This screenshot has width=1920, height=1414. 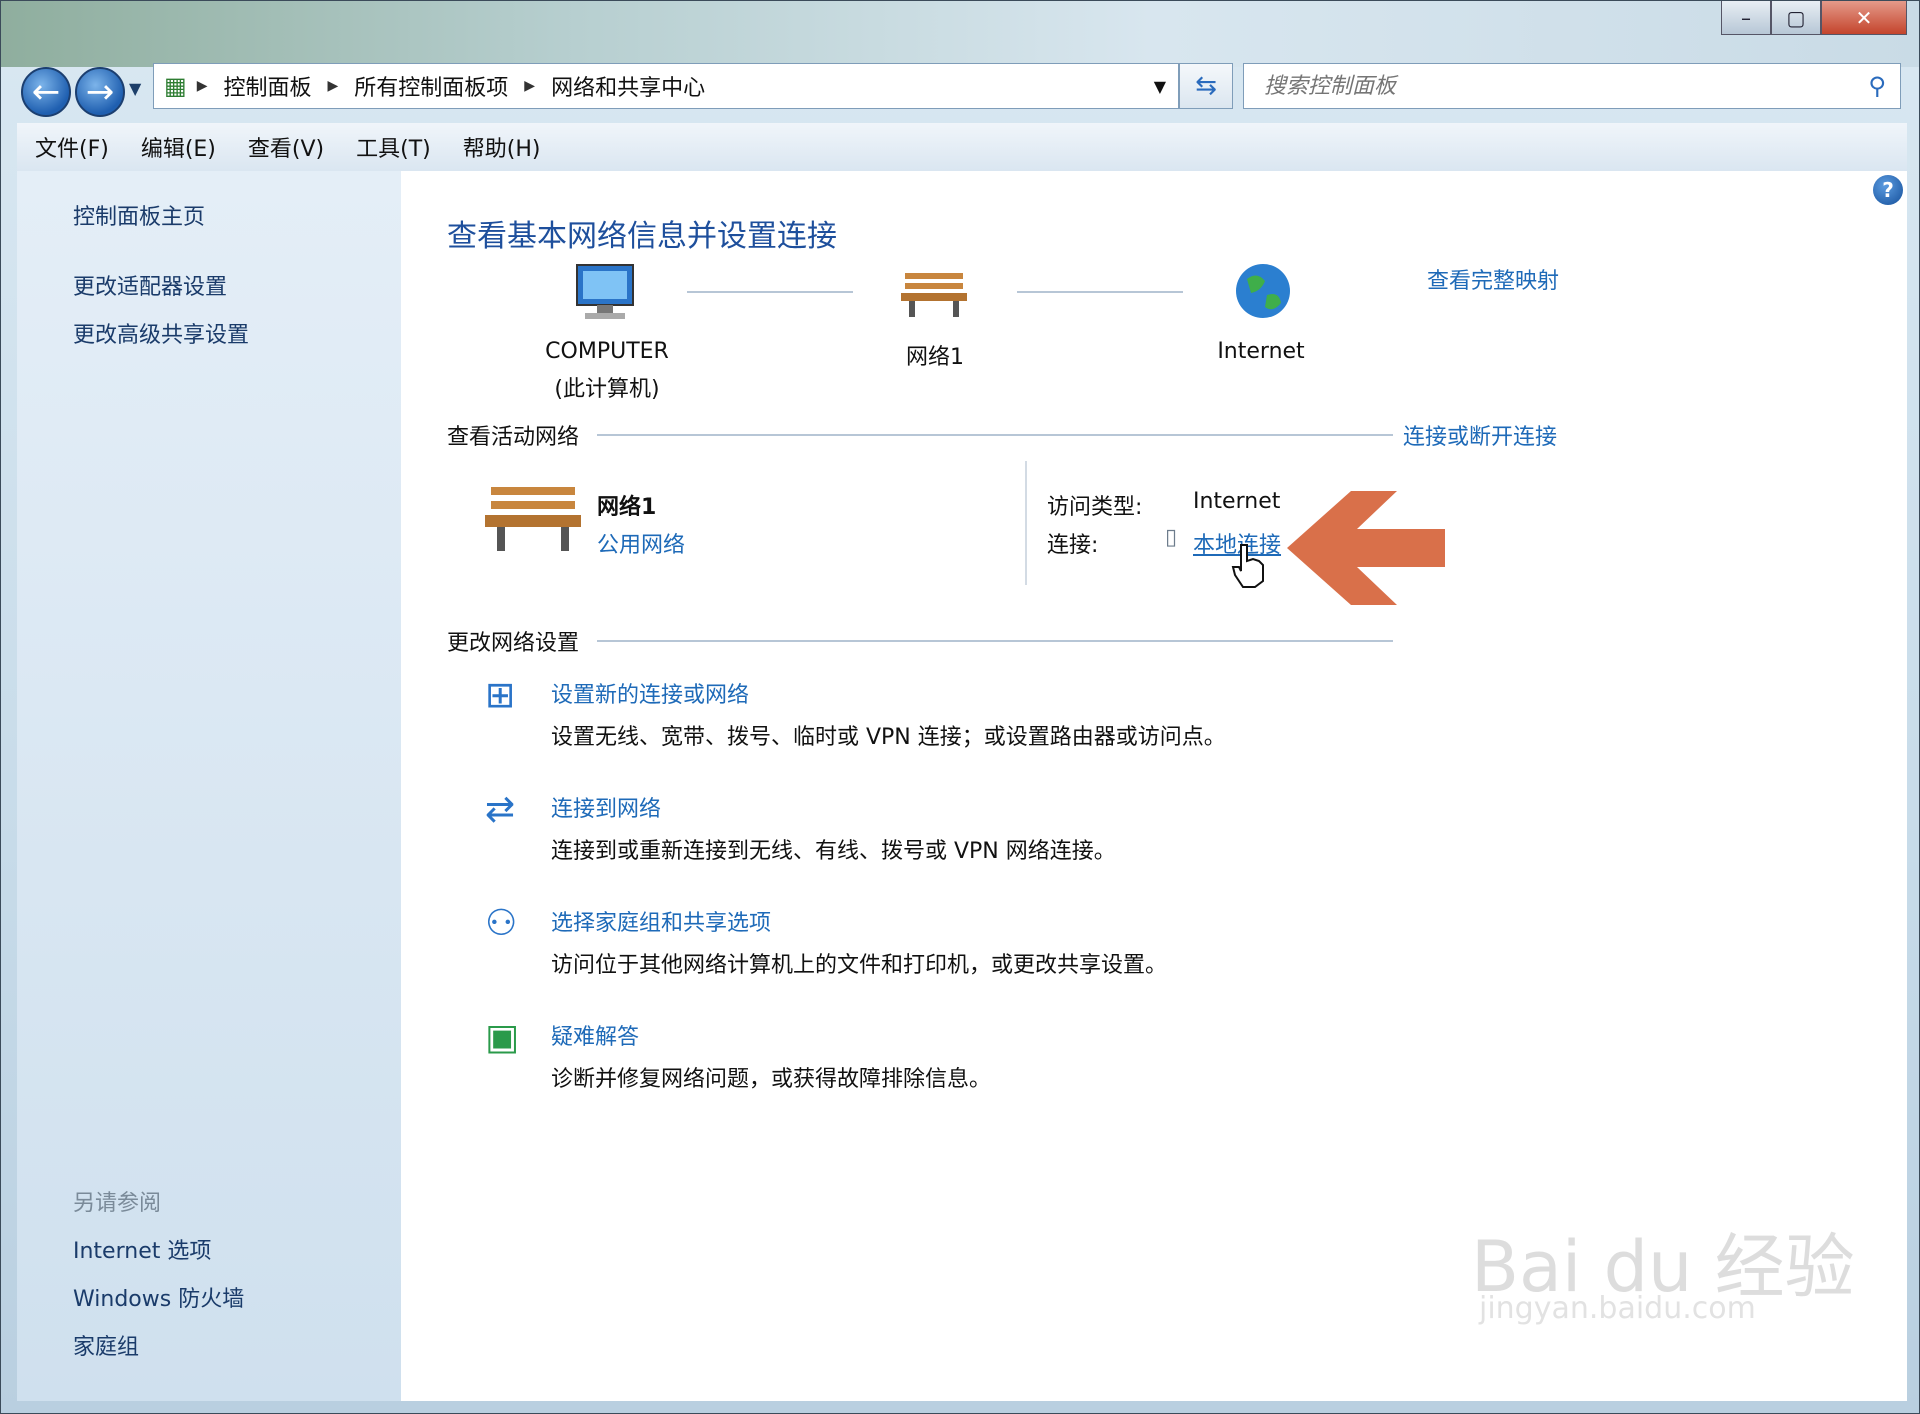 I want to click on task-homegroup-desc: 访问位于其他网络计算机上的文件和打印机，或更改共享设置。, so click(x=859, y=965).